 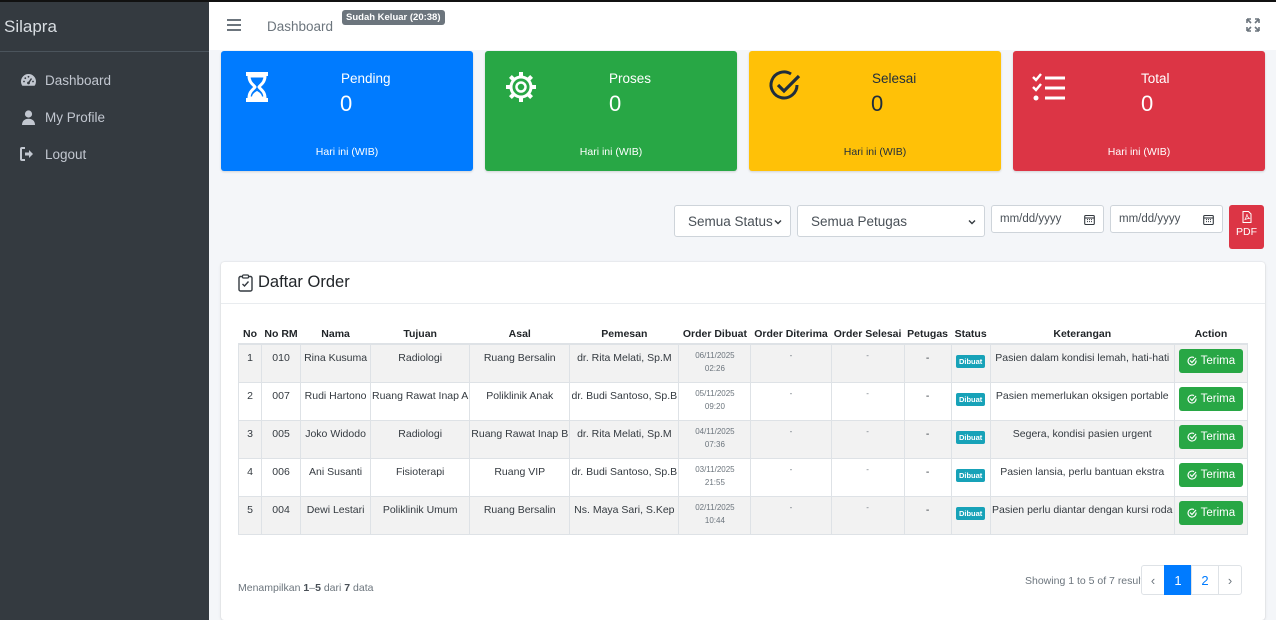 I want to click on status-filter-select: Semua Status, so click(x=732, y=221).